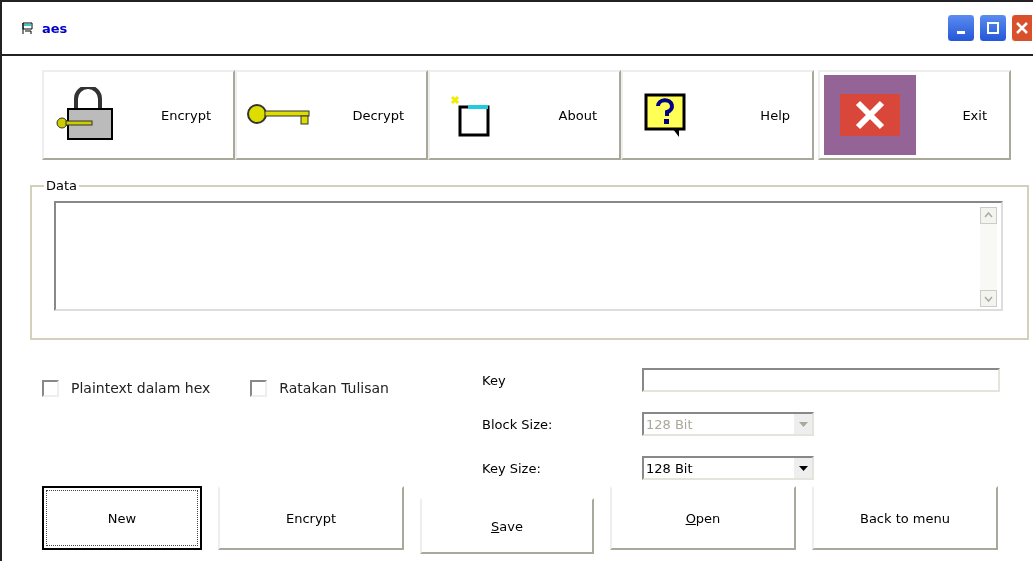 The height and width of the screenshot is (561, 1033). Describe the element at coordinates (703, 518) in the screenshot. I see `push-button: Open` at that location.